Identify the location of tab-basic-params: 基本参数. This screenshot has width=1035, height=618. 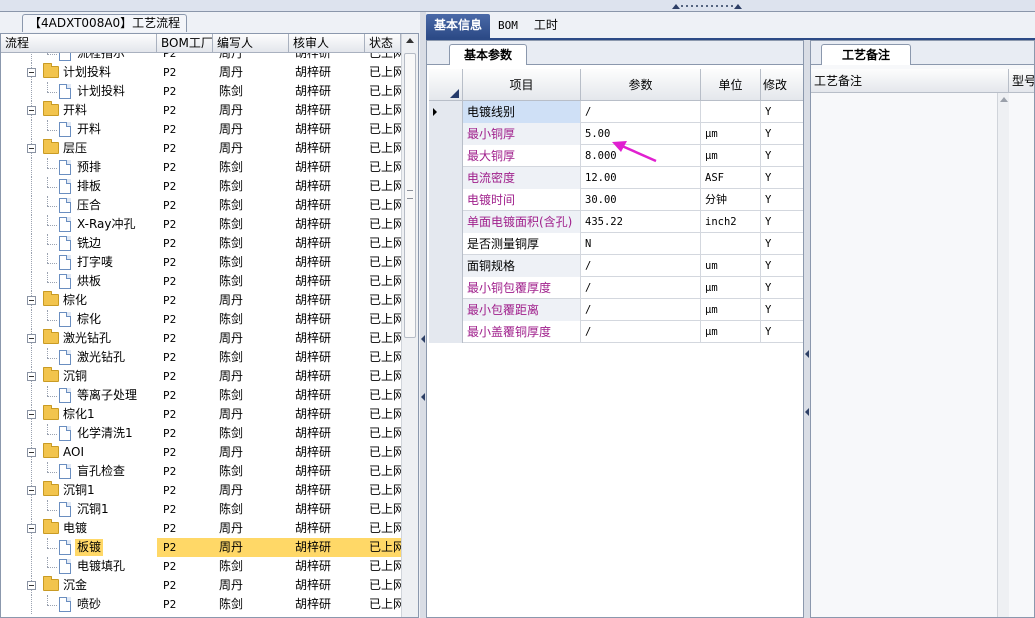
(488, 54).